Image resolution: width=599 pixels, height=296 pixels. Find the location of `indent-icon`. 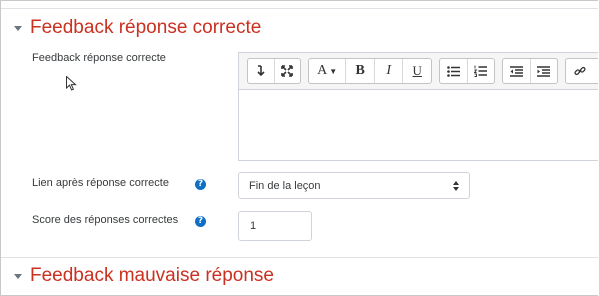

indent-icon is located at coordinates (544, 71).